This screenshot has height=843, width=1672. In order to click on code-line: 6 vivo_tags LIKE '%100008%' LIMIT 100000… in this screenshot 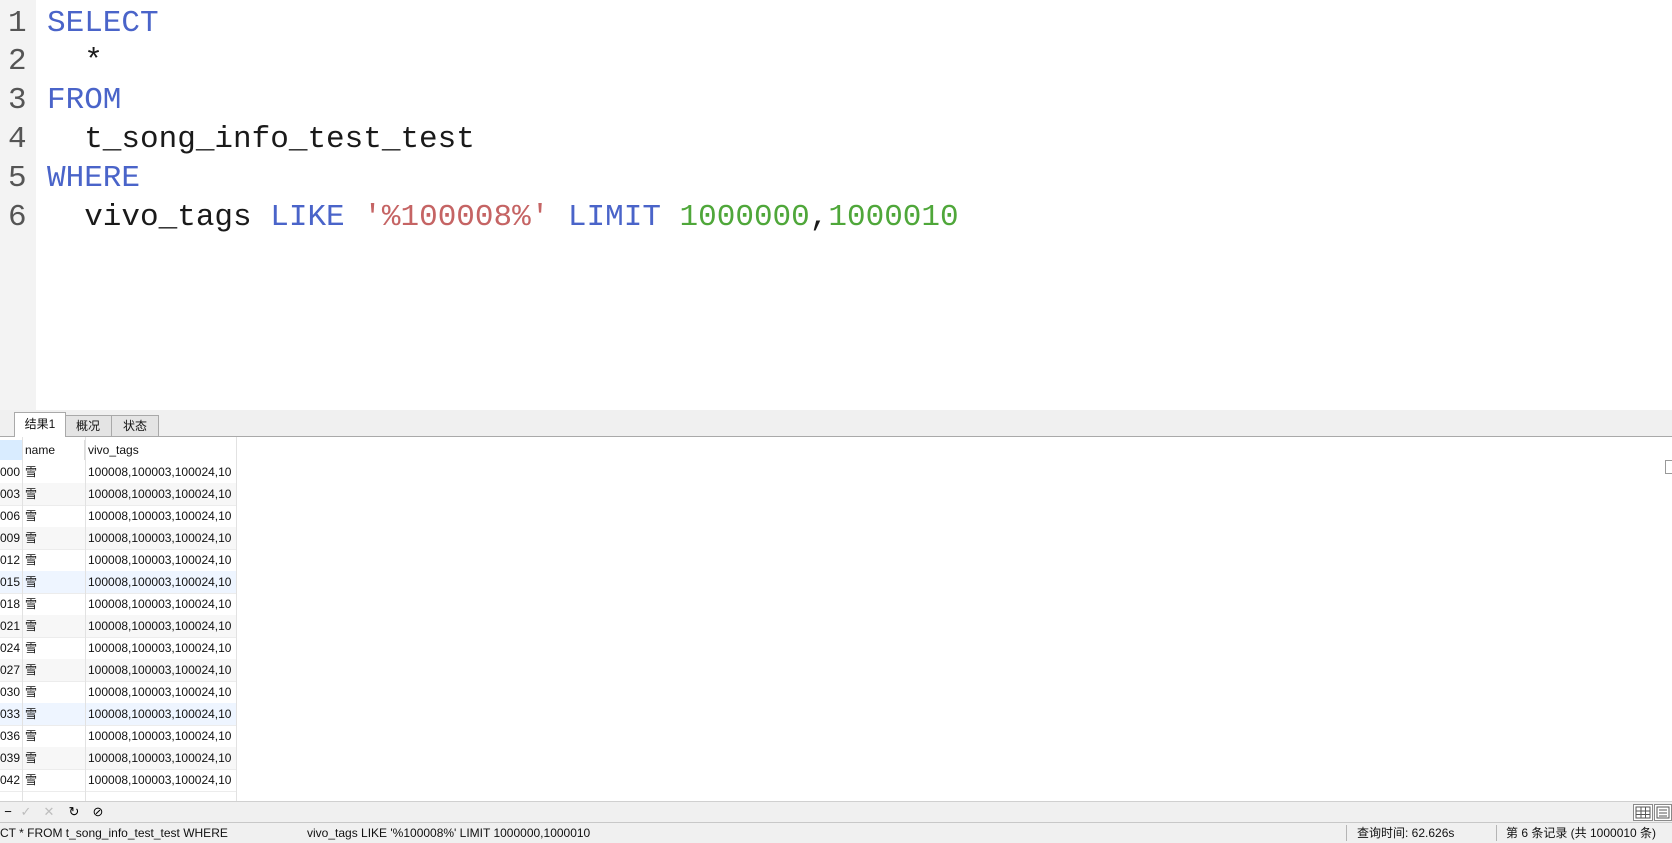, I will do `click(479, 217)`.